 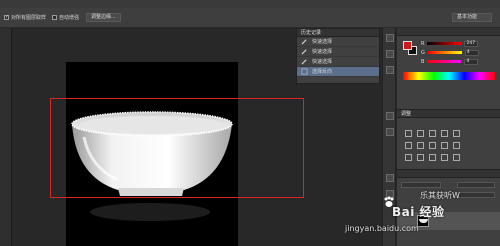 I want to click on watermark-brand: Bai 经验, so click(x=418, y=212).